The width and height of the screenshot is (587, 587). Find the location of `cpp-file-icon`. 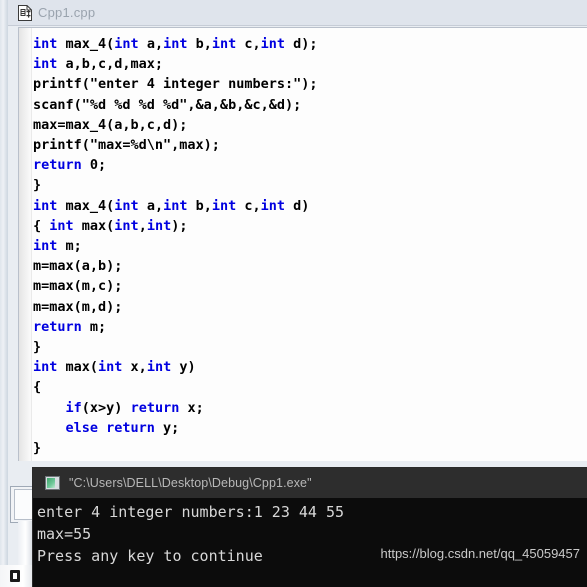

cpp-file-icon is located at coordinates (25, 12).